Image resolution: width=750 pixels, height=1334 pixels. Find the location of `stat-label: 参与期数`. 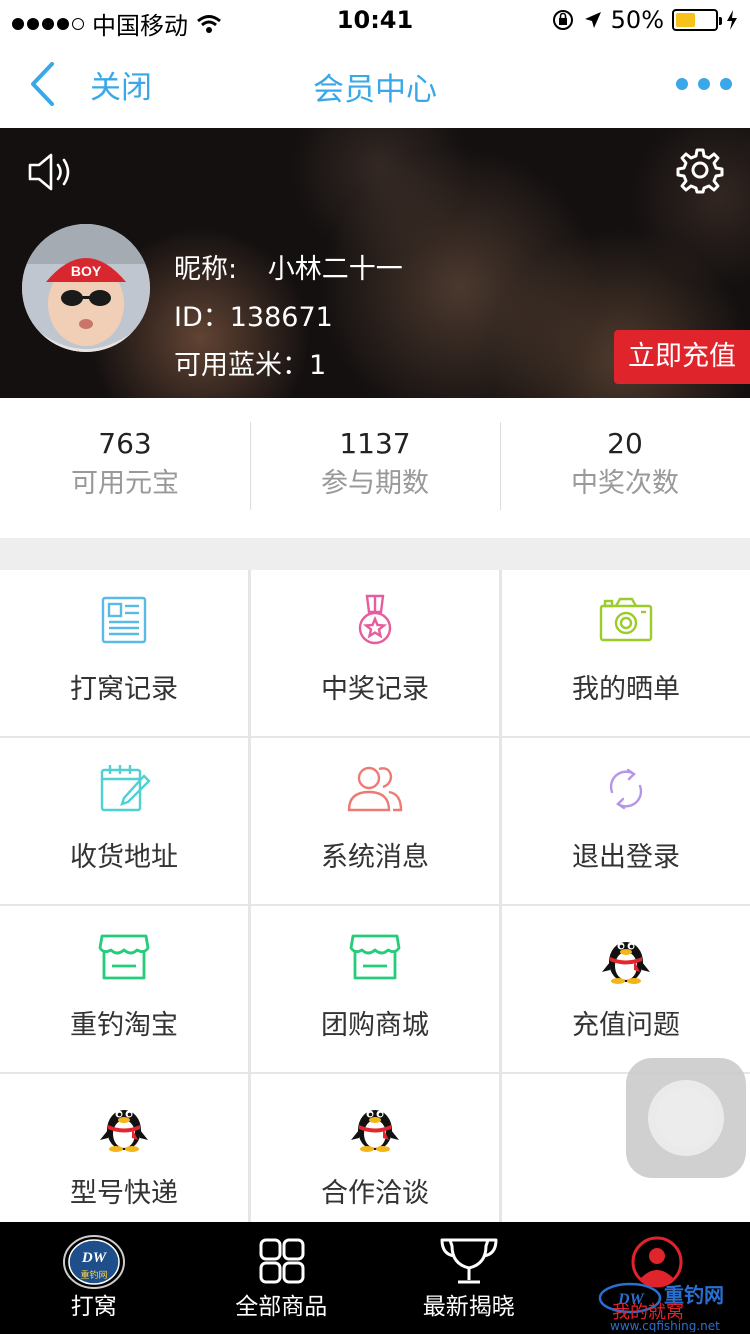

stat-label: 参与期数 is located at coordinates (375, 483).